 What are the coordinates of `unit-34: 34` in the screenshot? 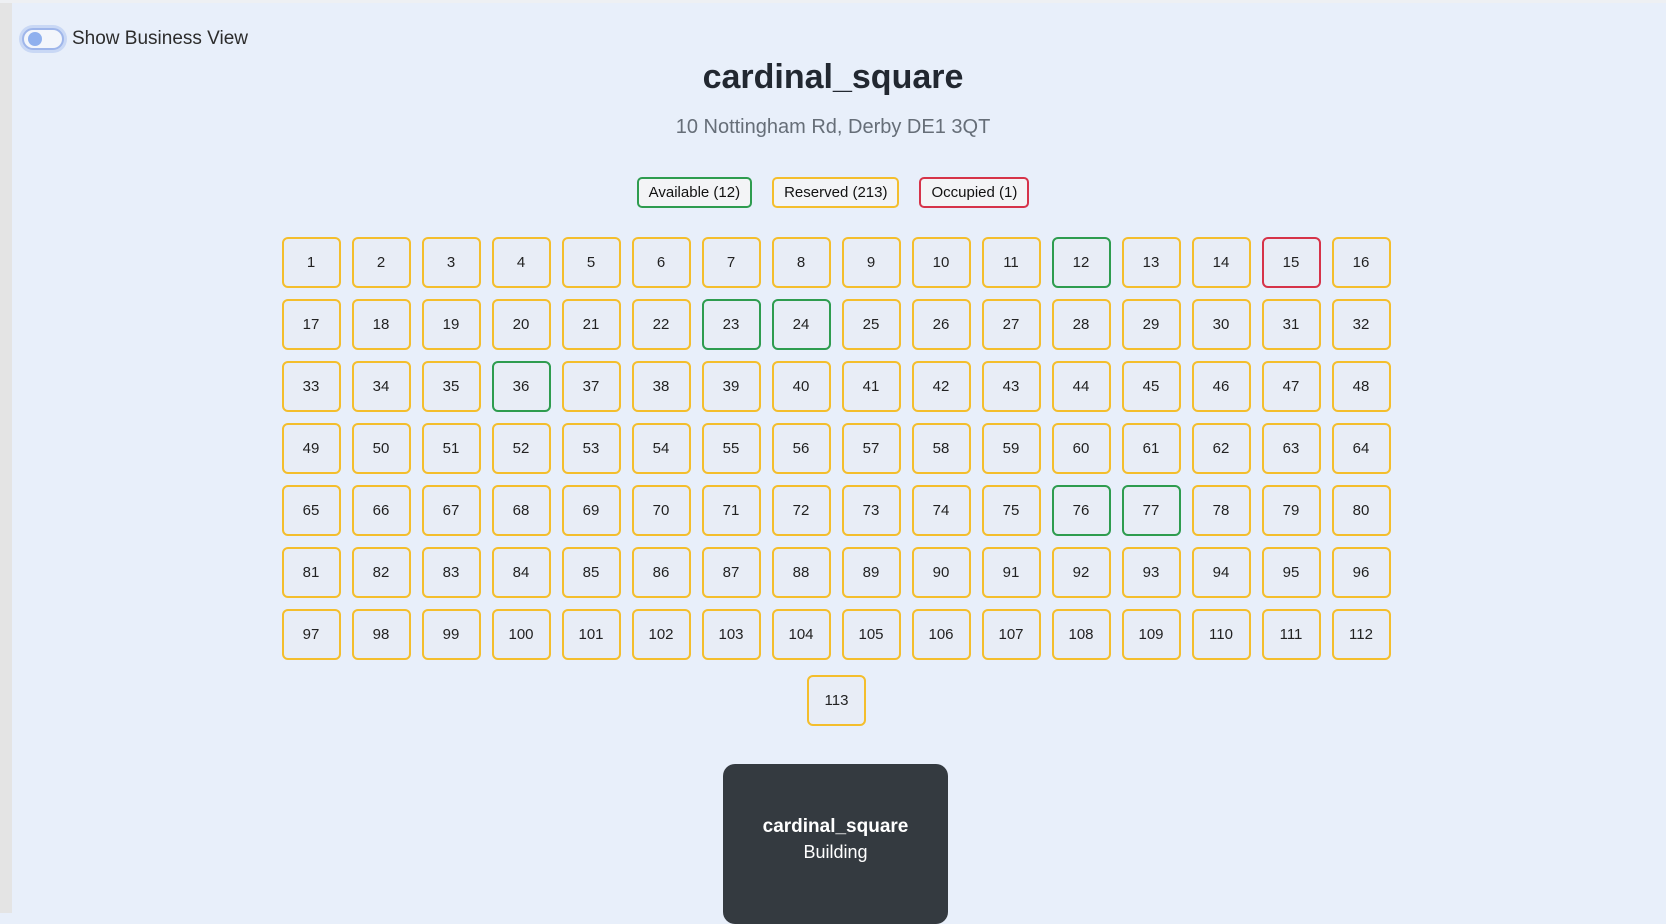 It's located at (381, 386).